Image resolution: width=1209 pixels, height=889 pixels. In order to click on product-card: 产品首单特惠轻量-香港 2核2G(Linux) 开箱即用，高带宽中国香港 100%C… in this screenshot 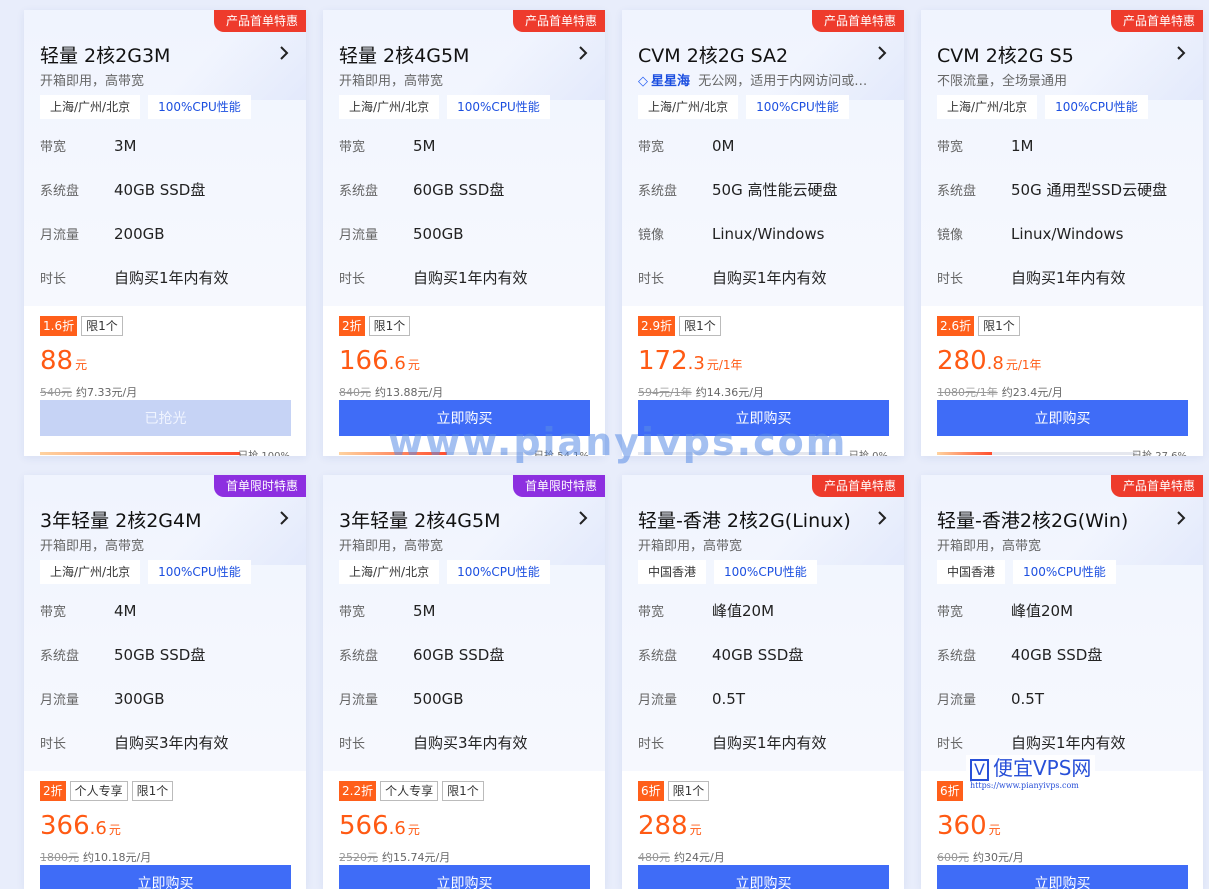, I will do `click(763, 682)`.